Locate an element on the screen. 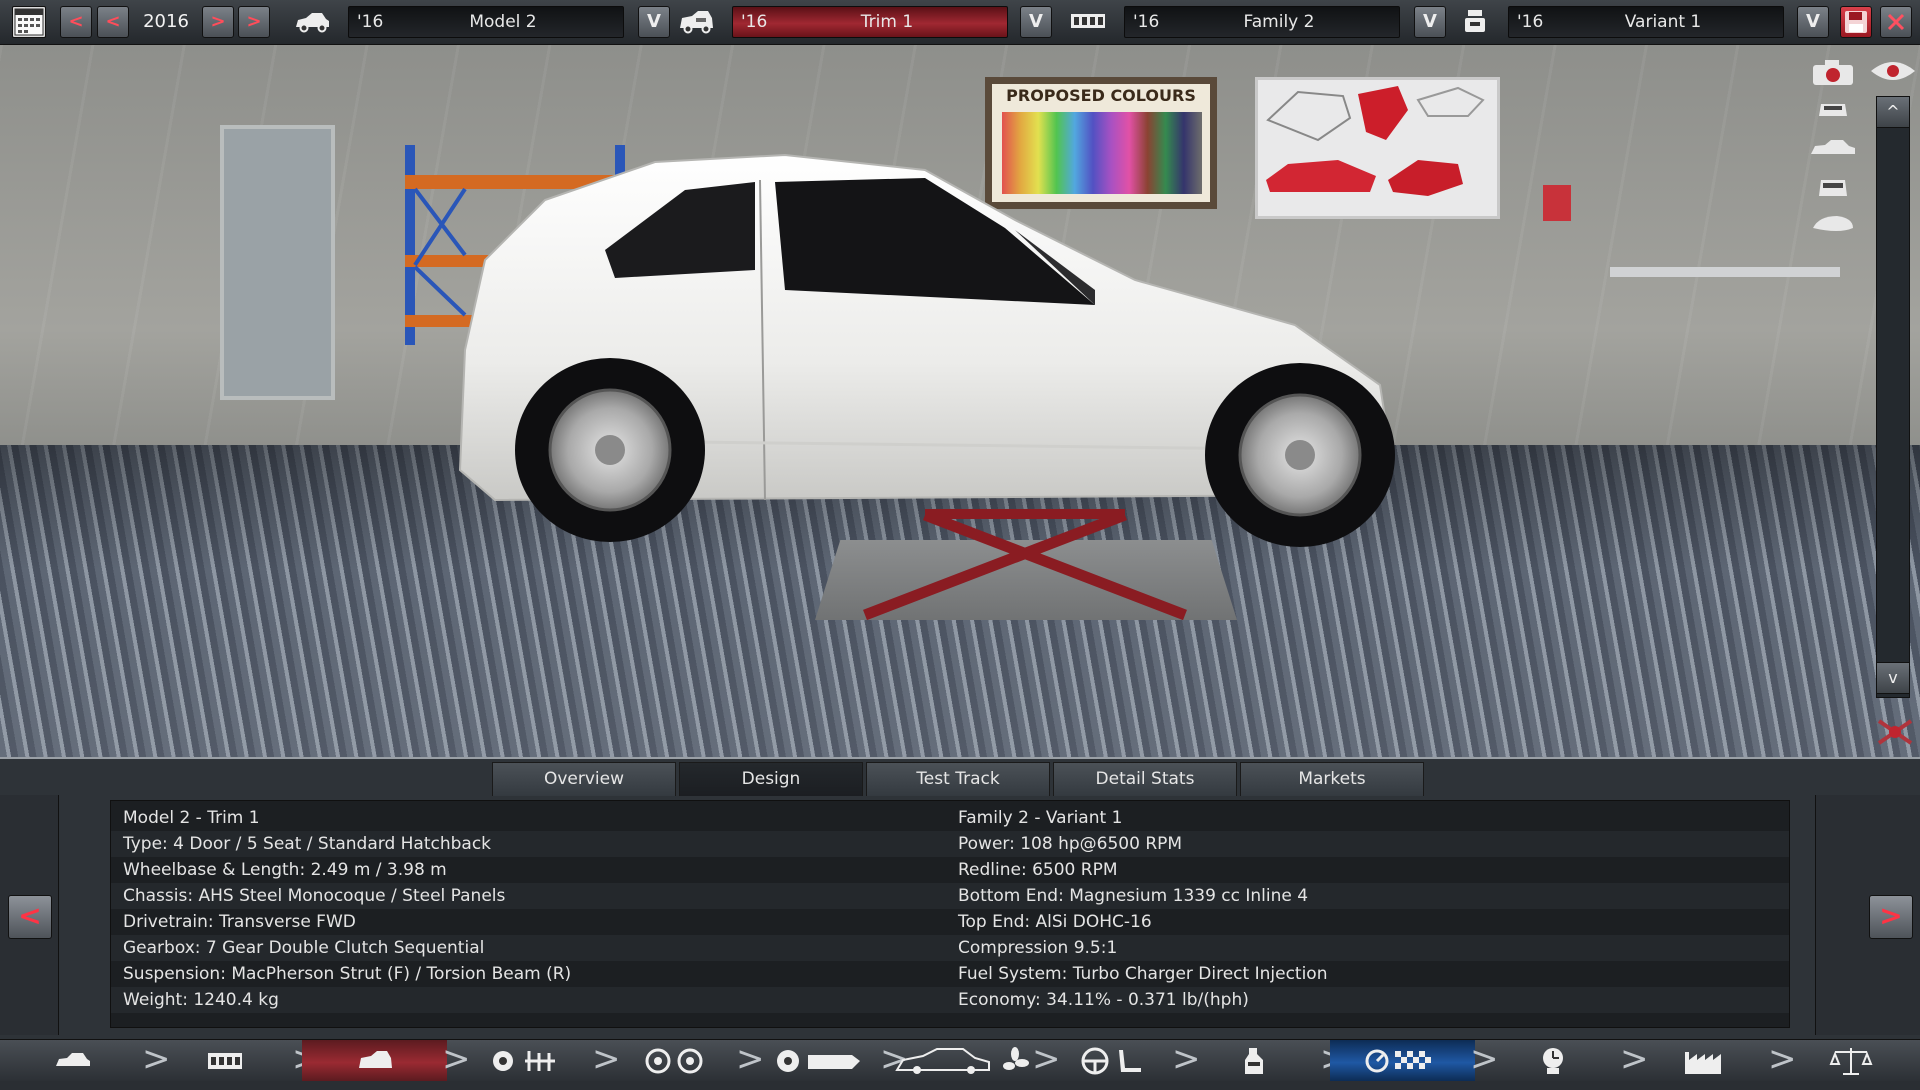 The image size is (1920, 1090). car-trim-icon is located at coordinates (375, 1059).